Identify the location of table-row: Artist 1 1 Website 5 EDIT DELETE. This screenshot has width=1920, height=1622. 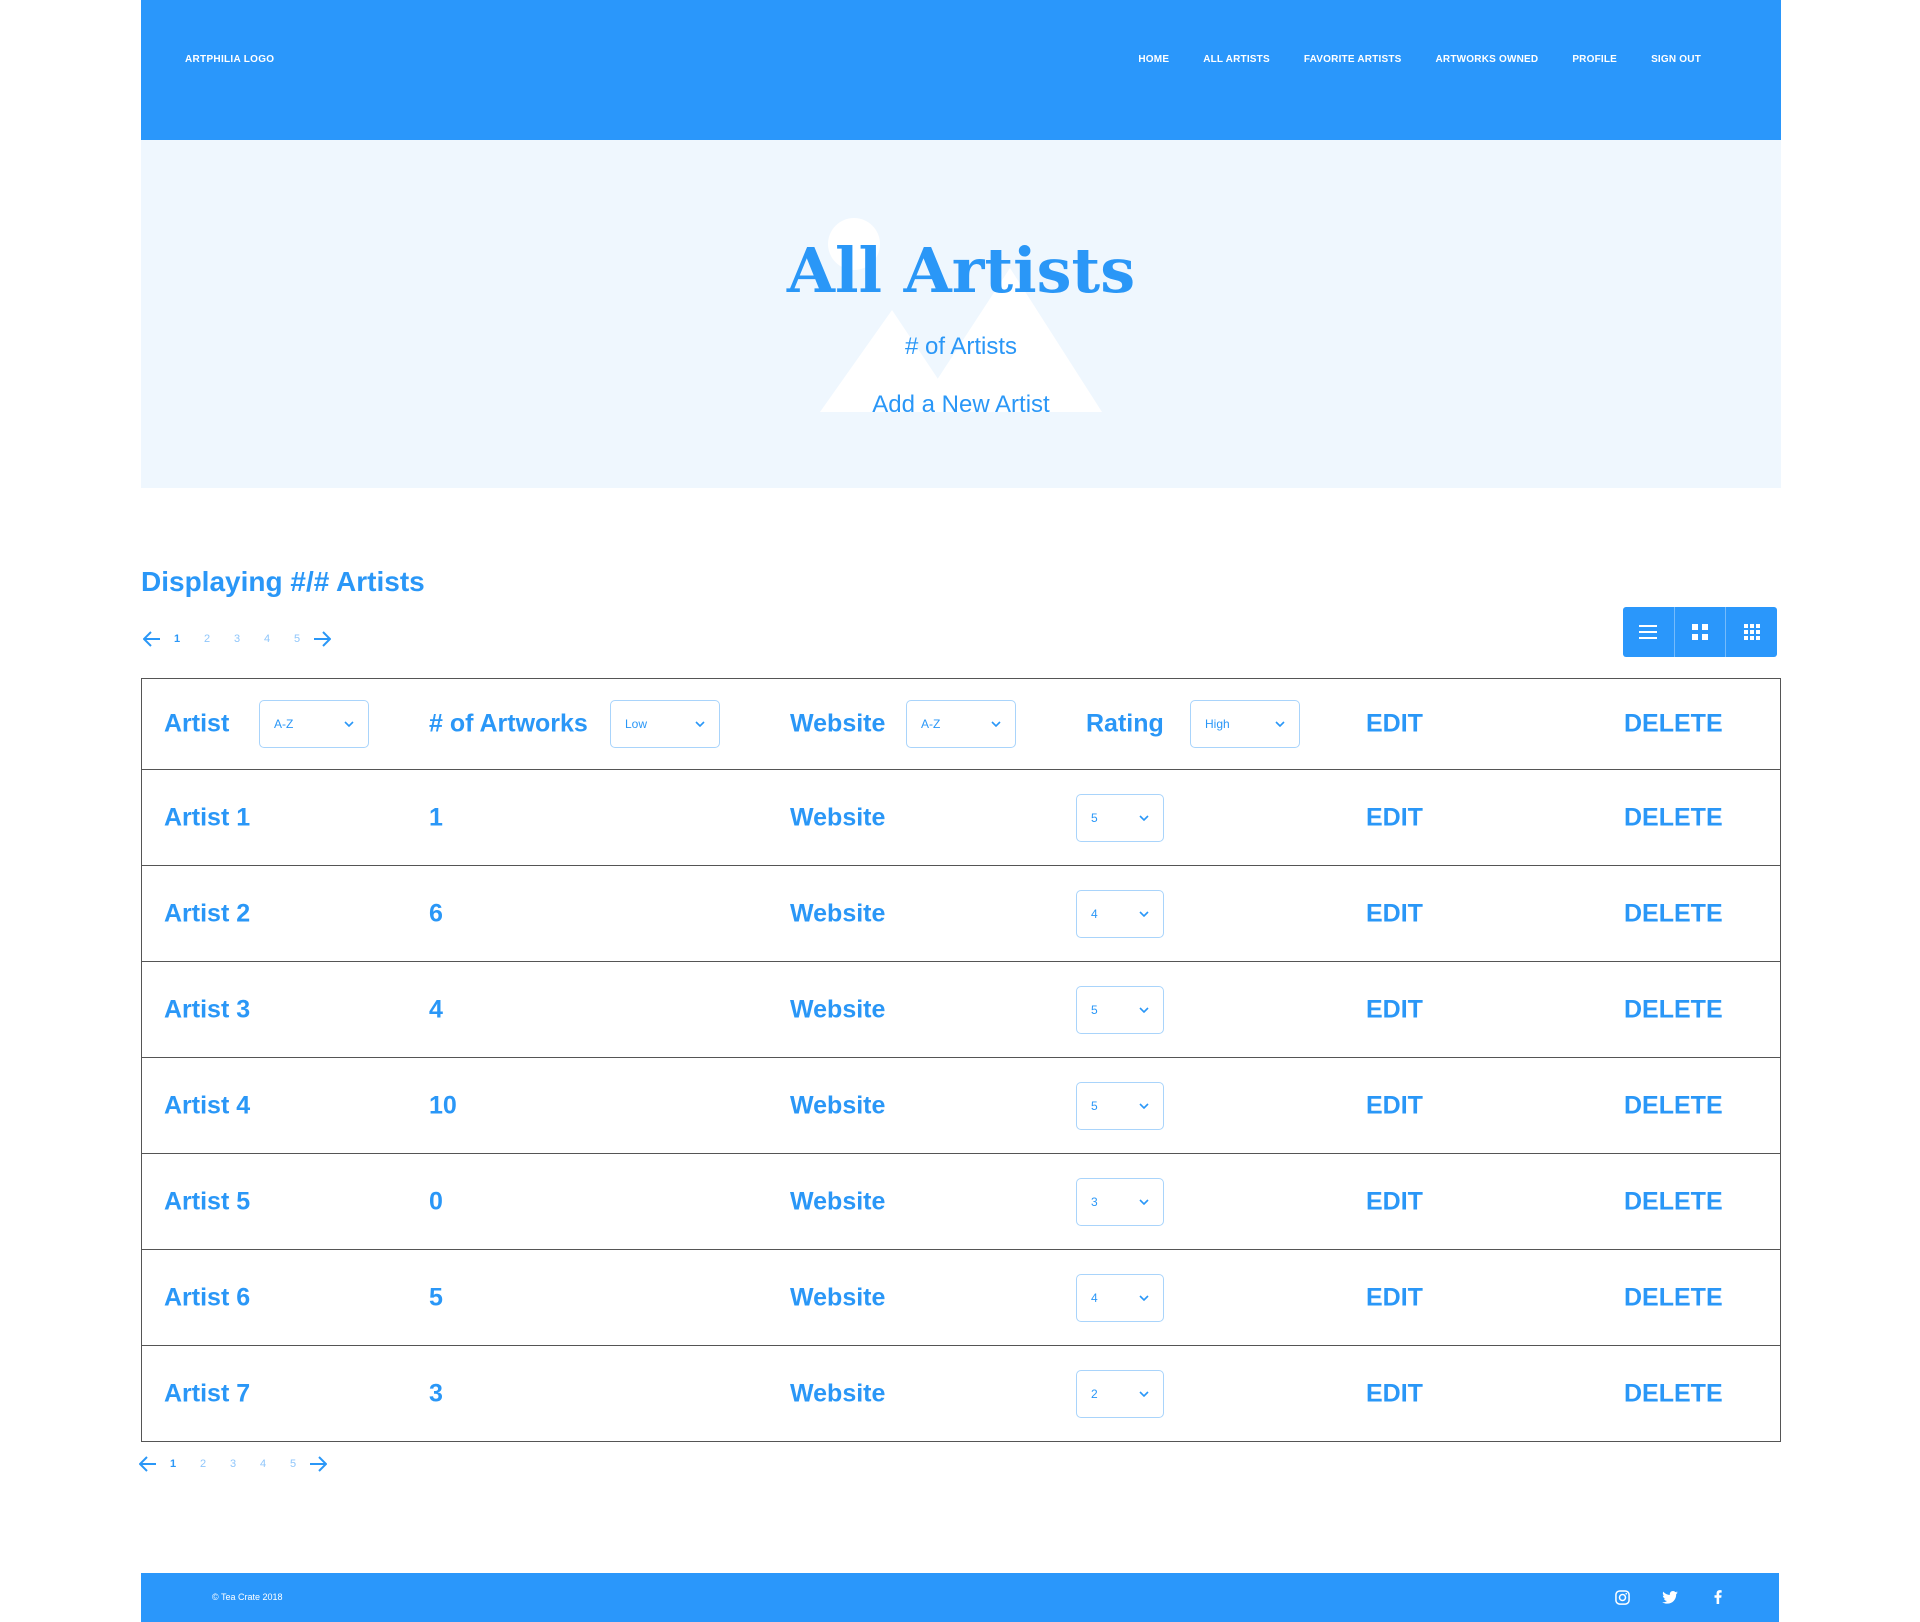
(961, 817).